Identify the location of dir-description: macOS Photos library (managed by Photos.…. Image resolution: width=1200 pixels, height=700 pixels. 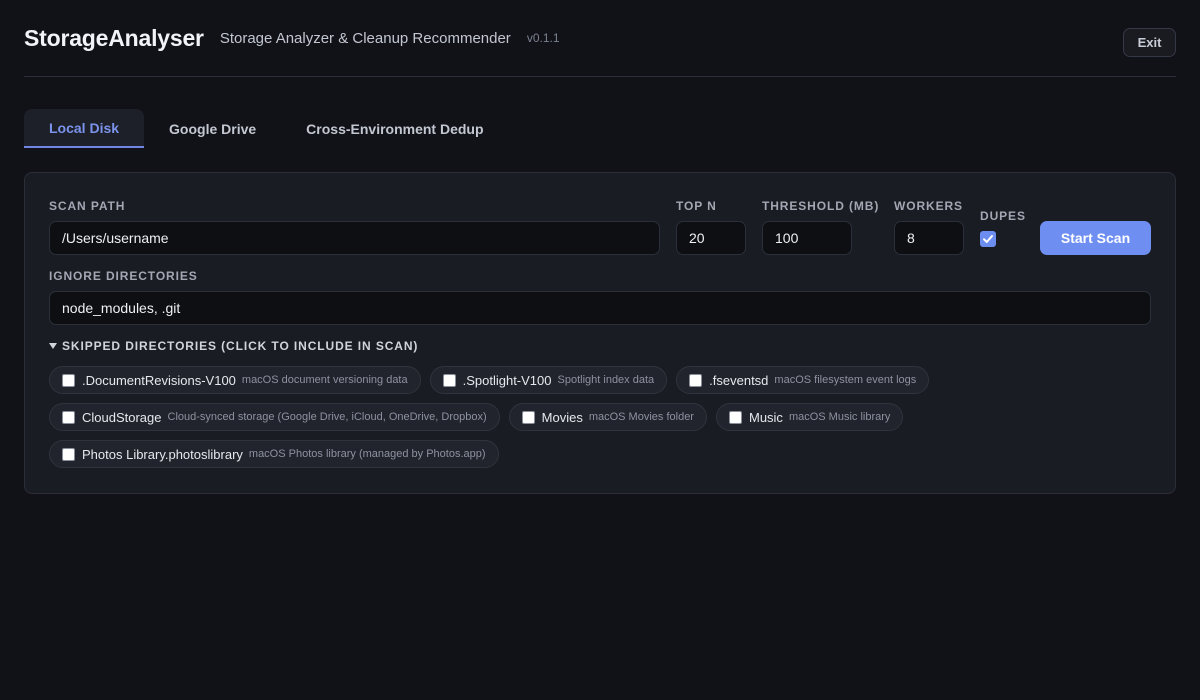
(367, 454).